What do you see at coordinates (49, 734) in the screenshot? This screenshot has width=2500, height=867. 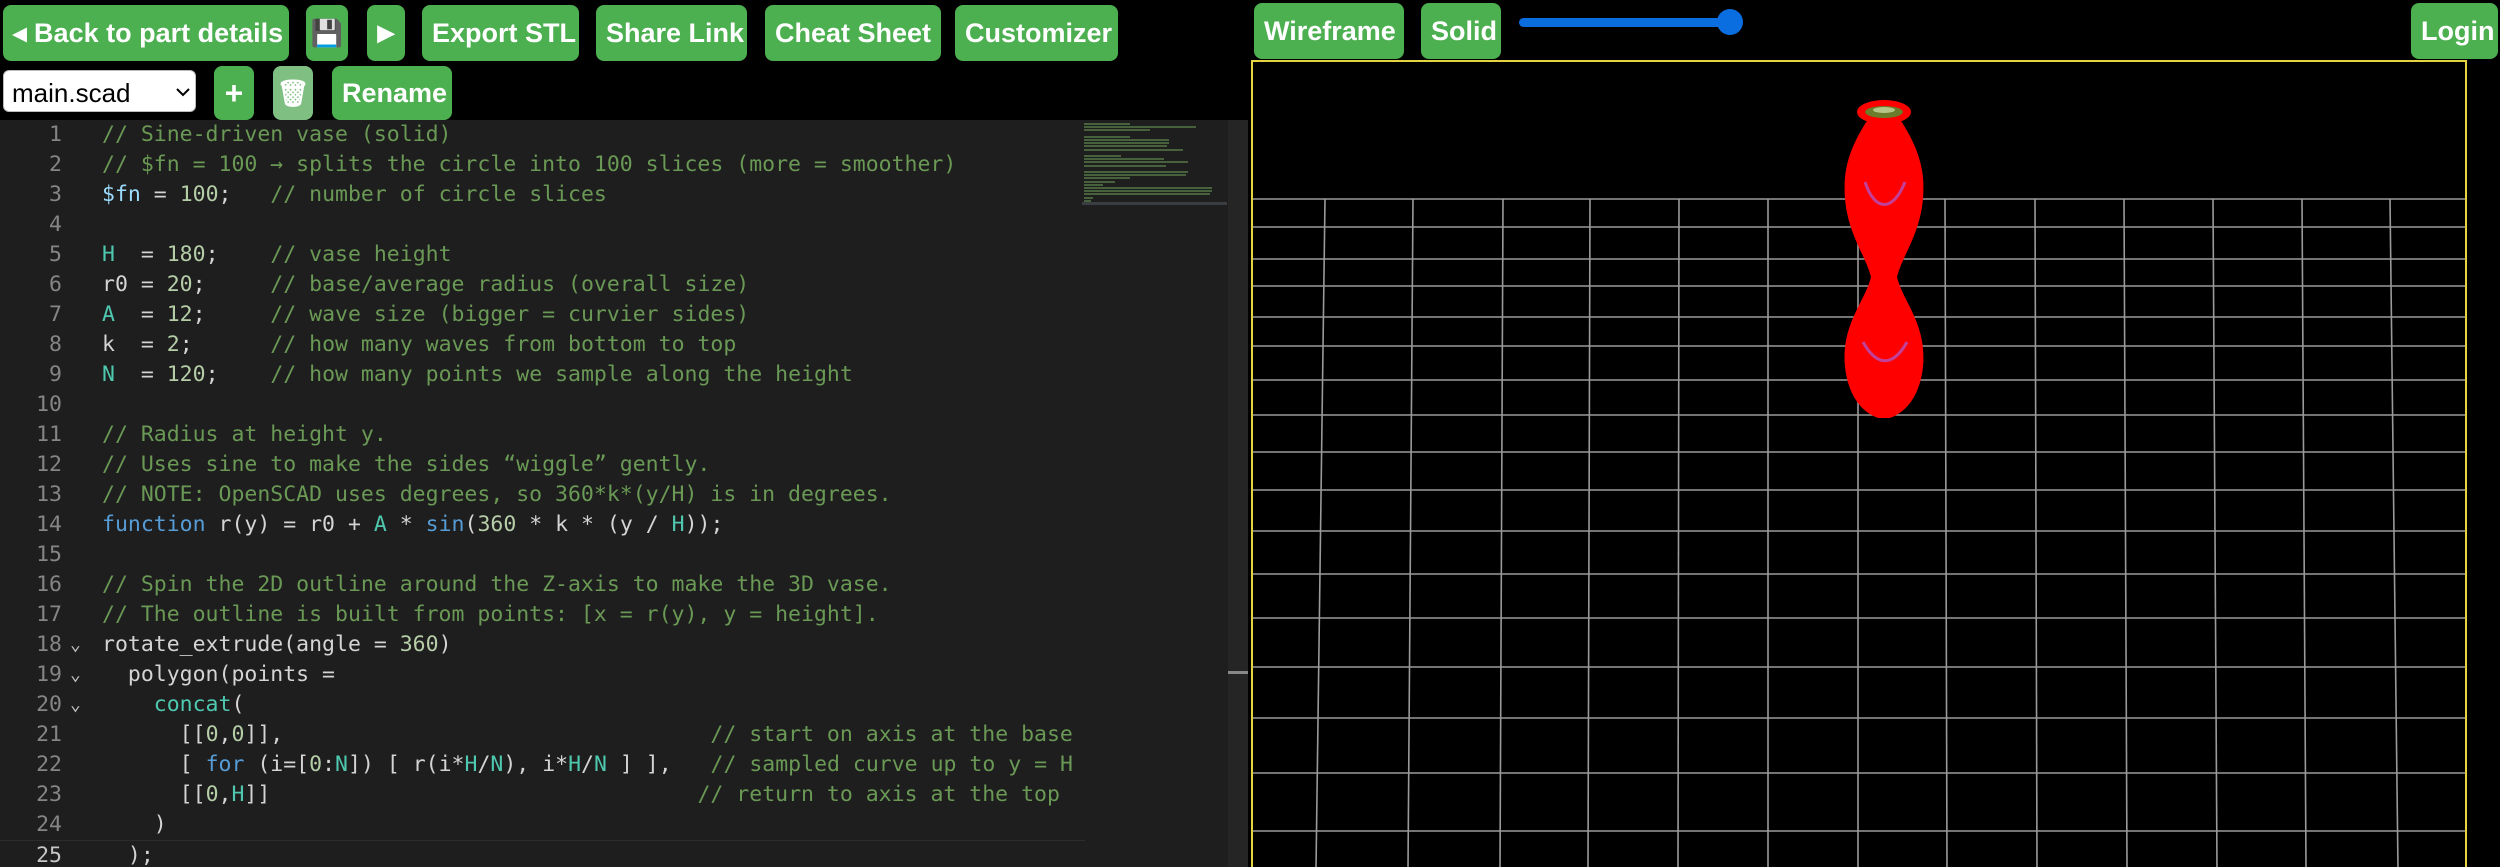 I see `line-number: 21` at bounding box center [49, 734].